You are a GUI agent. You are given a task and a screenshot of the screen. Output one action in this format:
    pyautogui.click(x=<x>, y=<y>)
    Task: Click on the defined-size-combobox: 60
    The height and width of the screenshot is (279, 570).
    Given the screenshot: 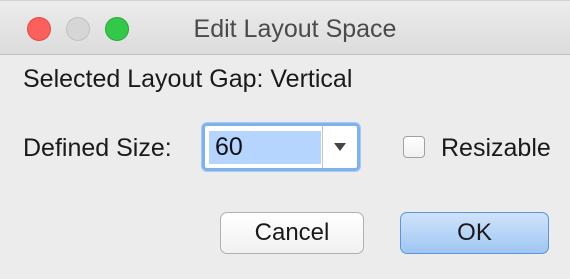 What is the action you would take?
    pyautogui.click(x=281, y=147)
    